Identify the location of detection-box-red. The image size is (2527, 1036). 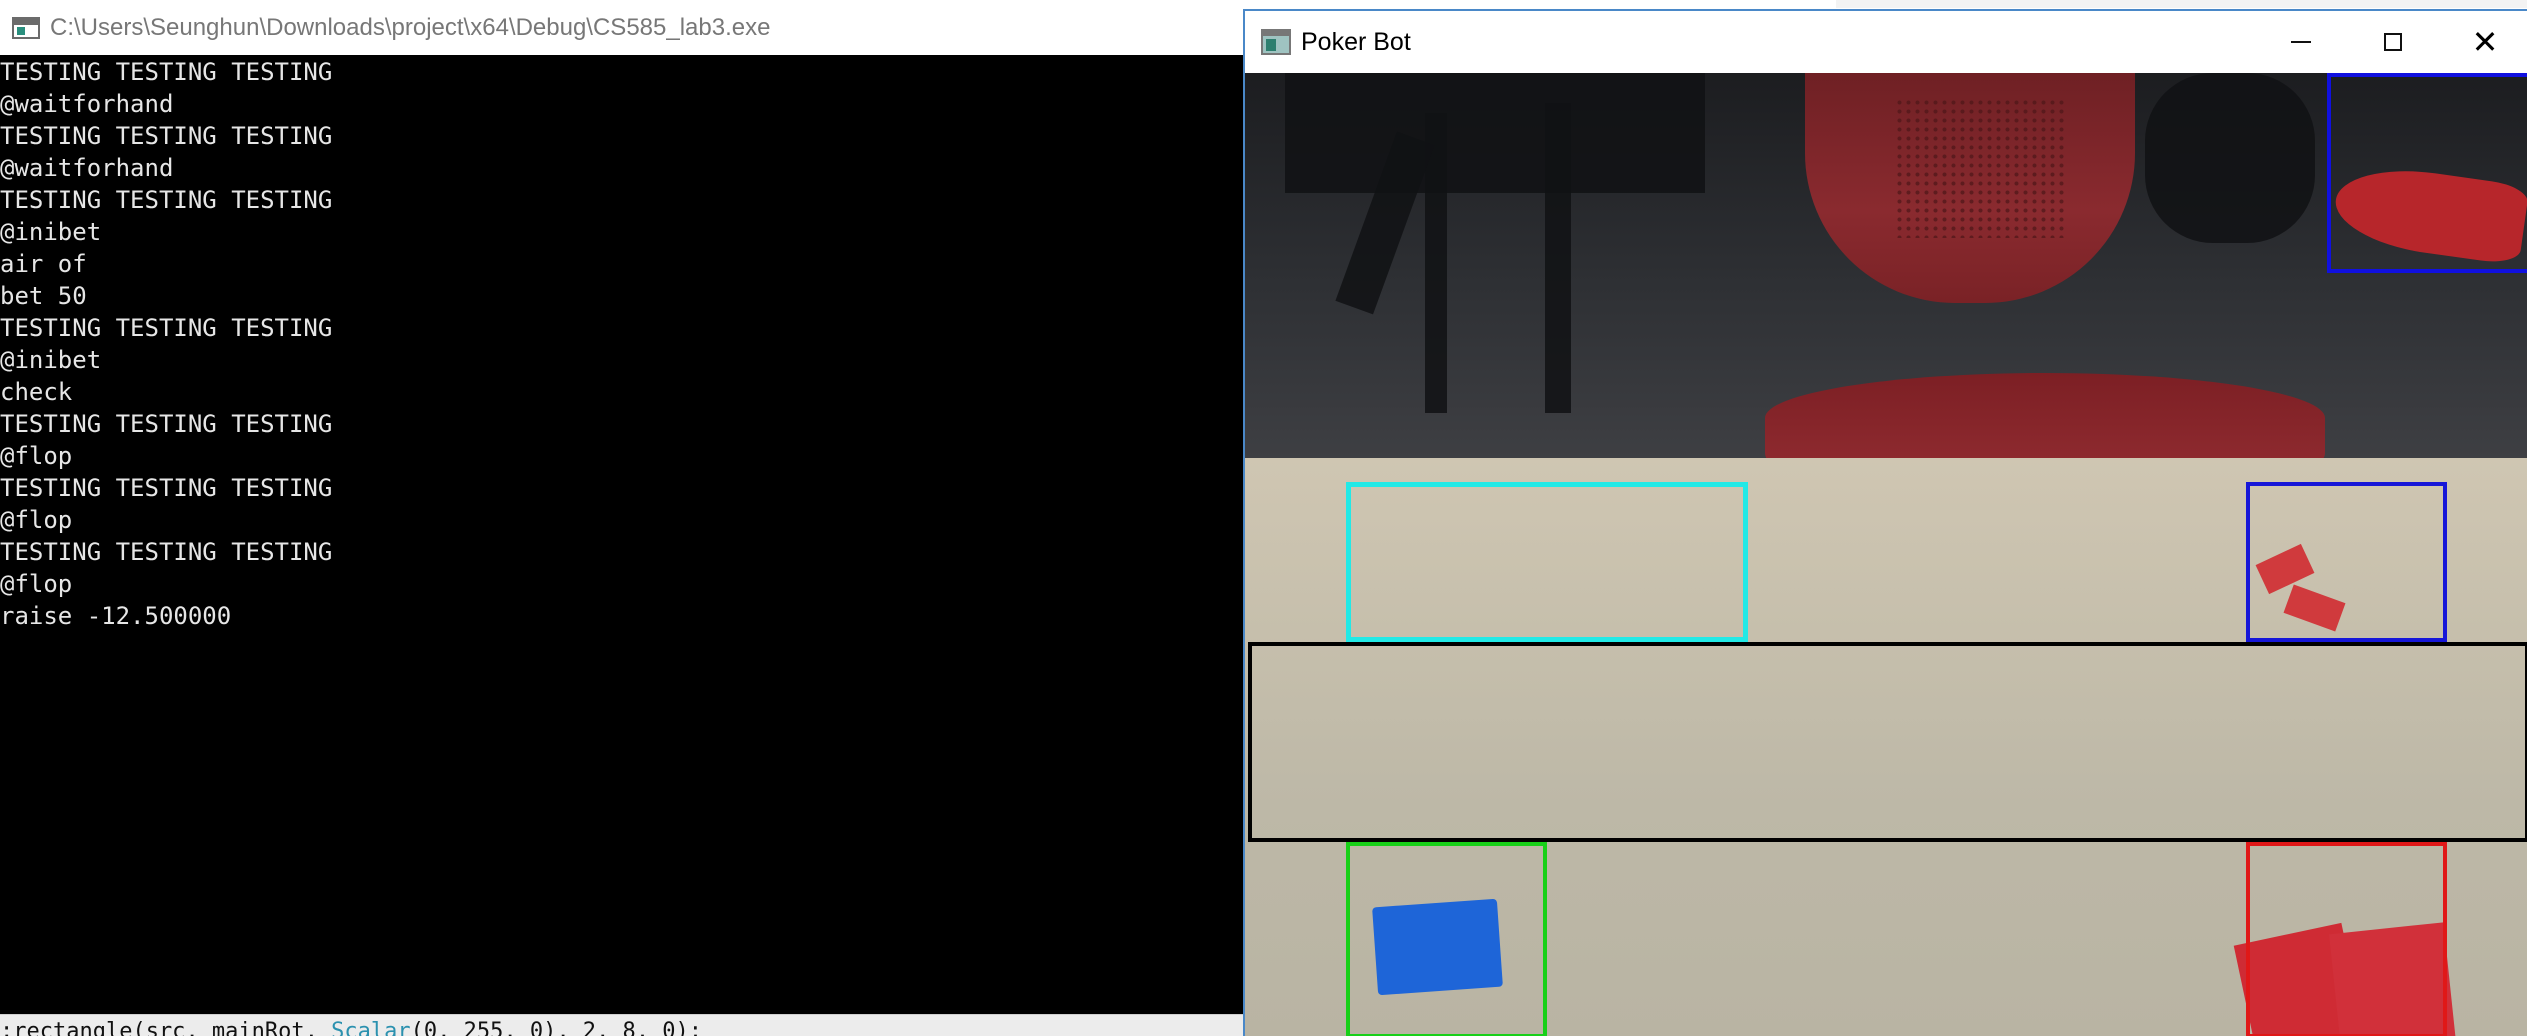
(2346, 939).